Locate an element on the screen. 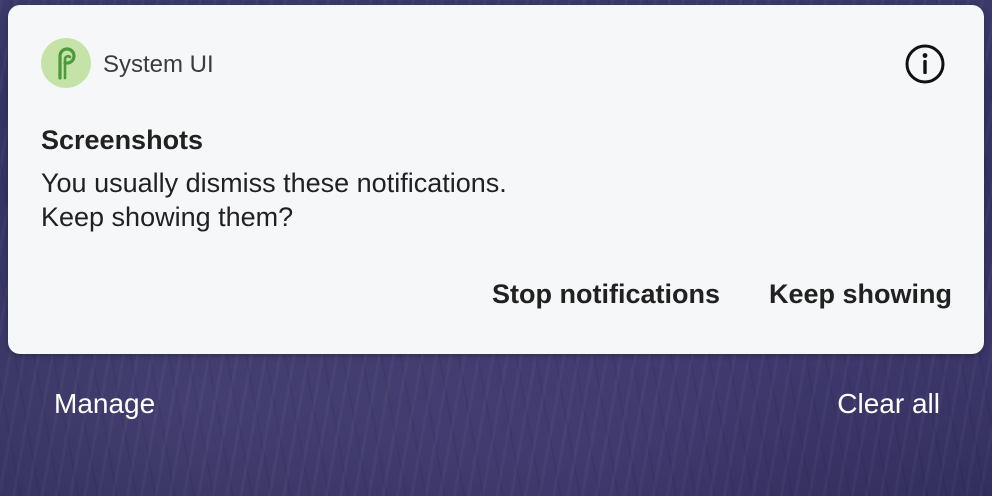 The image size is (992, 496). message-line-2: Keep showing them? is located at coordinates (167, 217).